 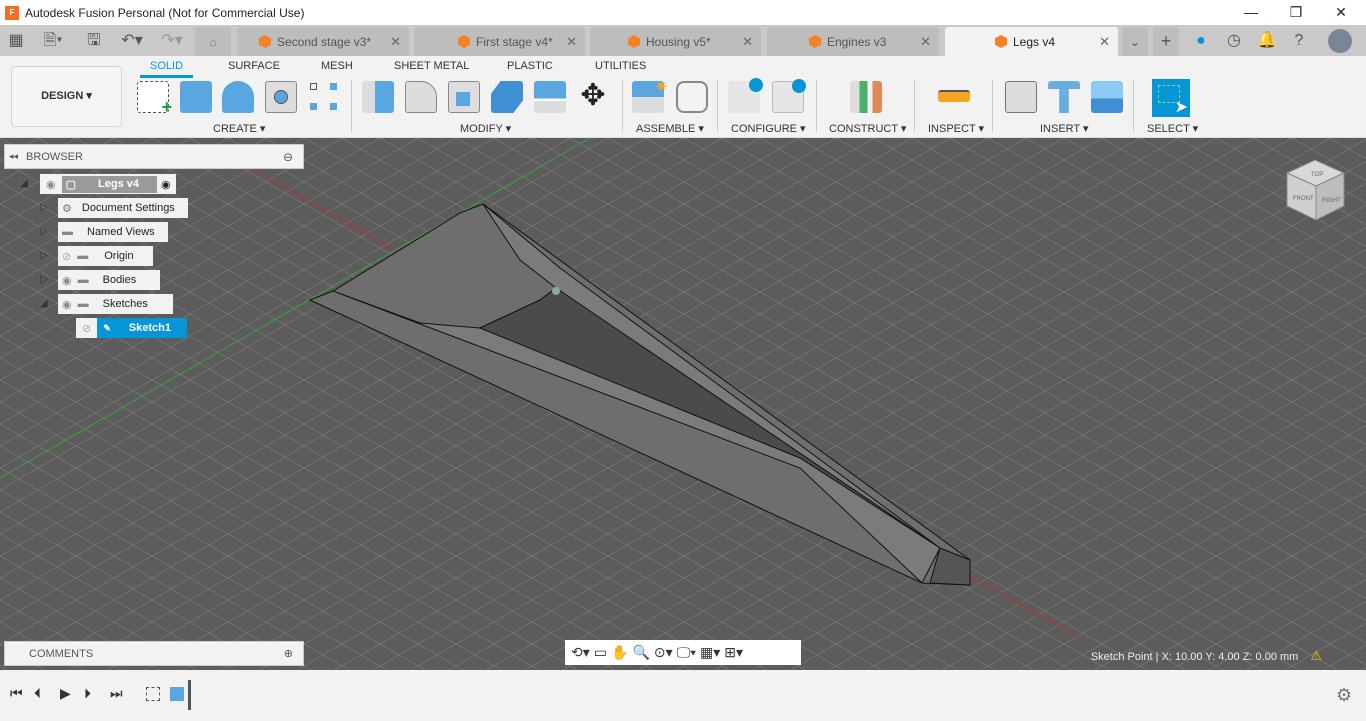 What do you see at coordinates (37, 693) in the screenshot?
I see `step-back-icon: ⏴` at bounding box center [37, 693].